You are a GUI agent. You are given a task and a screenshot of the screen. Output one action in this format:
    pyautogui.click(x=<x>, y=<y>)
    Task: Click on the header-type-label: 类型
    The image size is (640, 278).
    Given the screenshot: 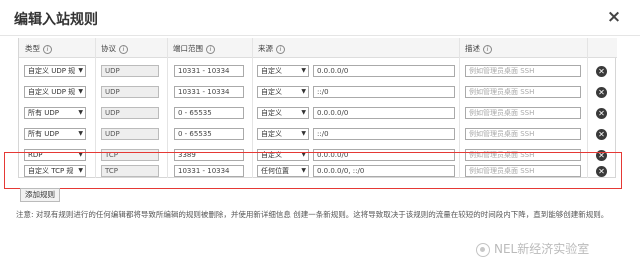 What is the action you would take?
    pyautogui.click(x=32, y=48)
    